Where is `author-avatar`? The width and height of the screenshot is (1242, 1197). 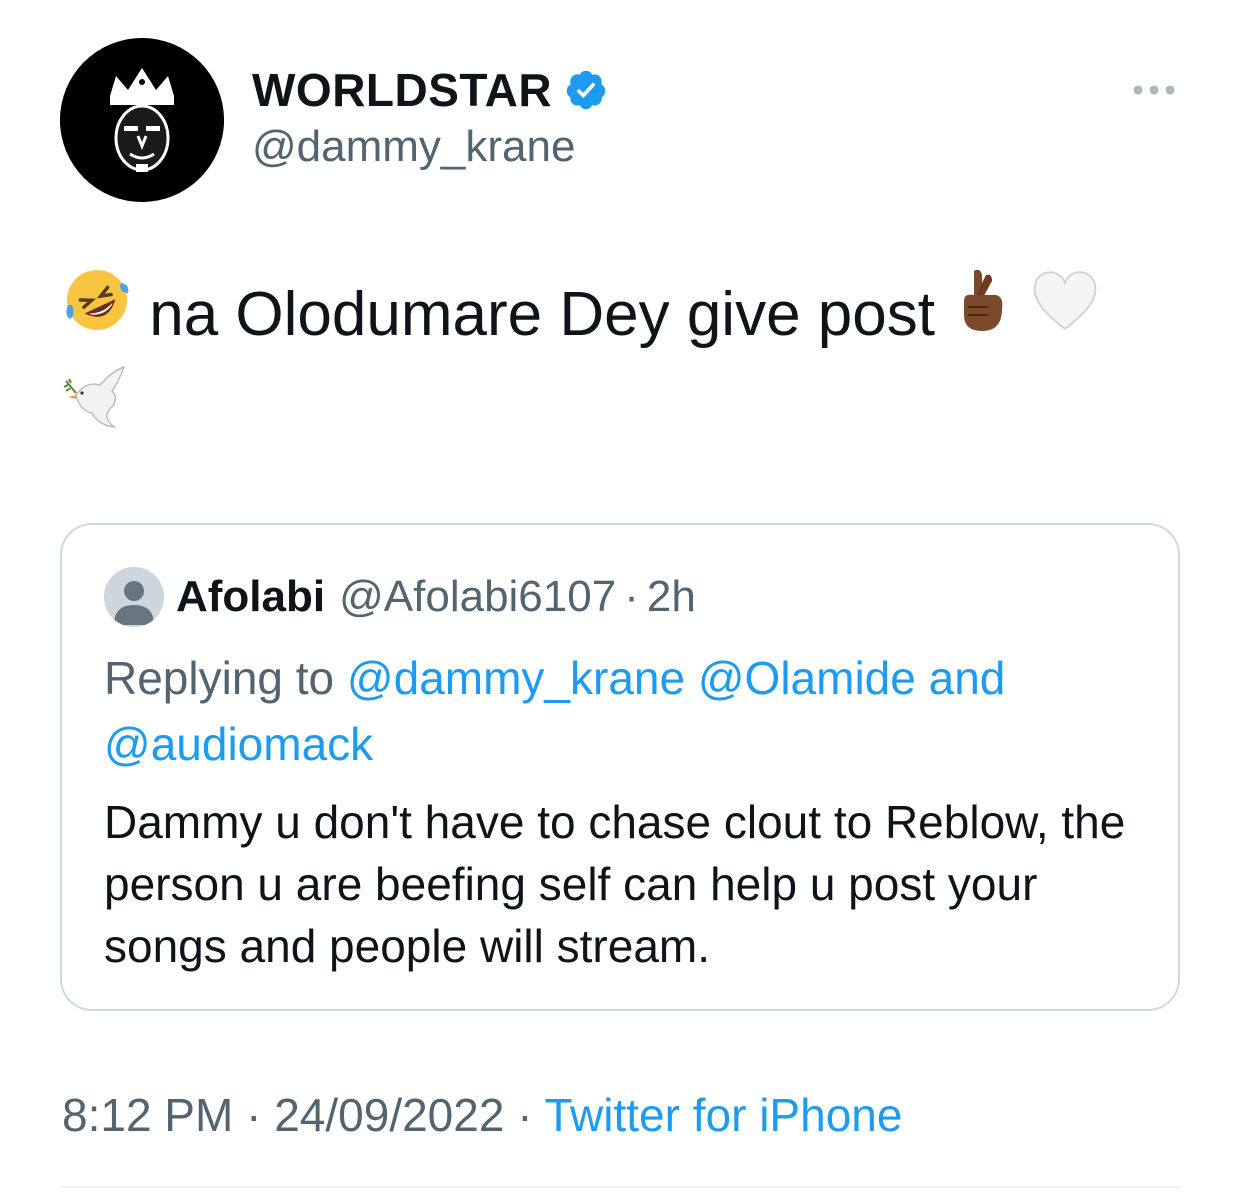
author-avatar is located at coordinates (142, 120).